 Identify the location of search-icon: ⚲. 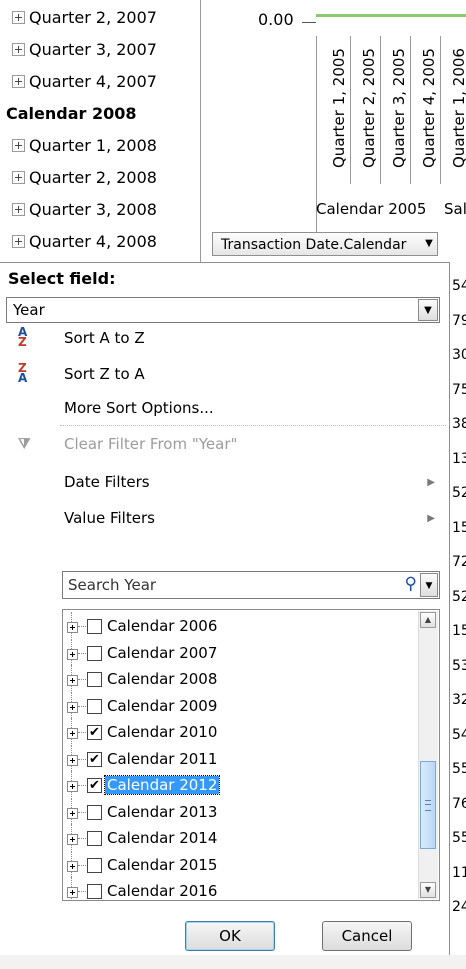
(411, 584).